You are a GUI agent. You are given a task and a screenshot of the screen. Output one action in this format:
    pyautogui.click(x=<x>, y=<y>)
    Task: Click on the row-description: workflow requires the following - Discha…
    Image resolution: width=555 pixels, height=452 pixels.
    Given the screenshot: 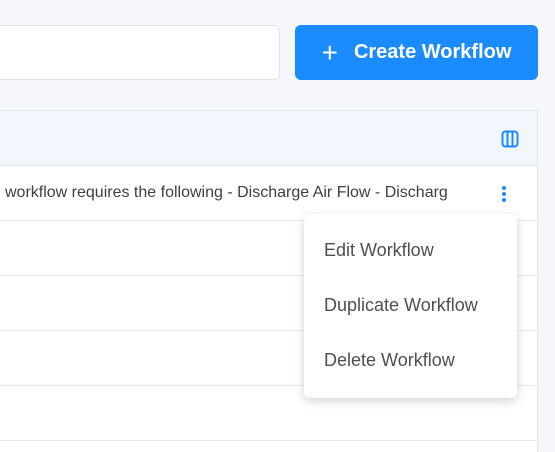 What is the action you would take?
    pyautogui.click(x=226, y=192)
    